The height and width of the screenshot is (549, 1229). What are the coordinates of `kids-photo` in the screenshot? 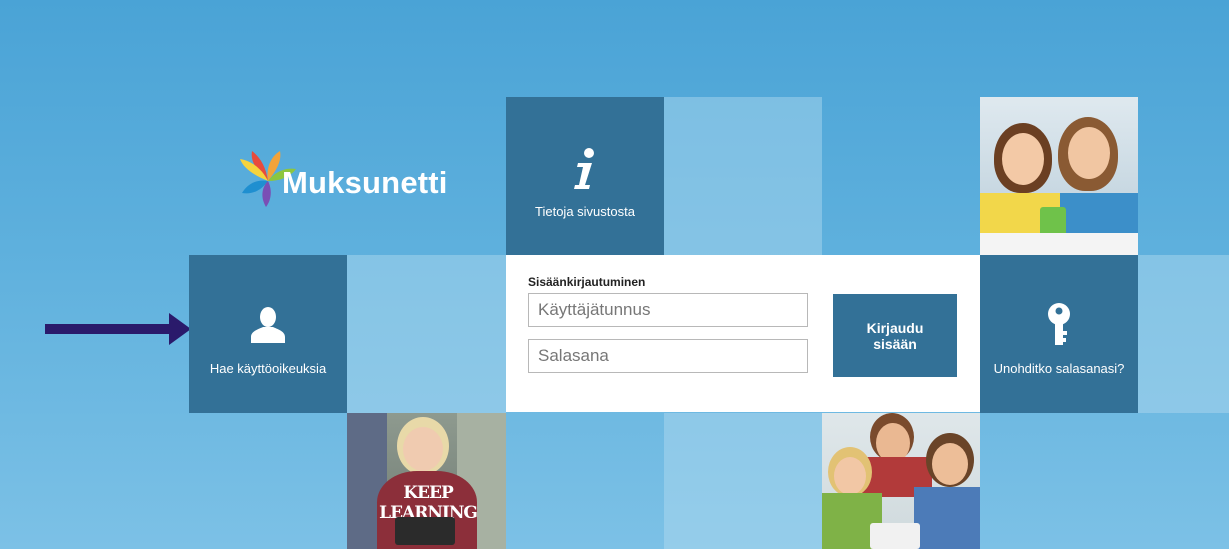 It's located at (1059, 176).